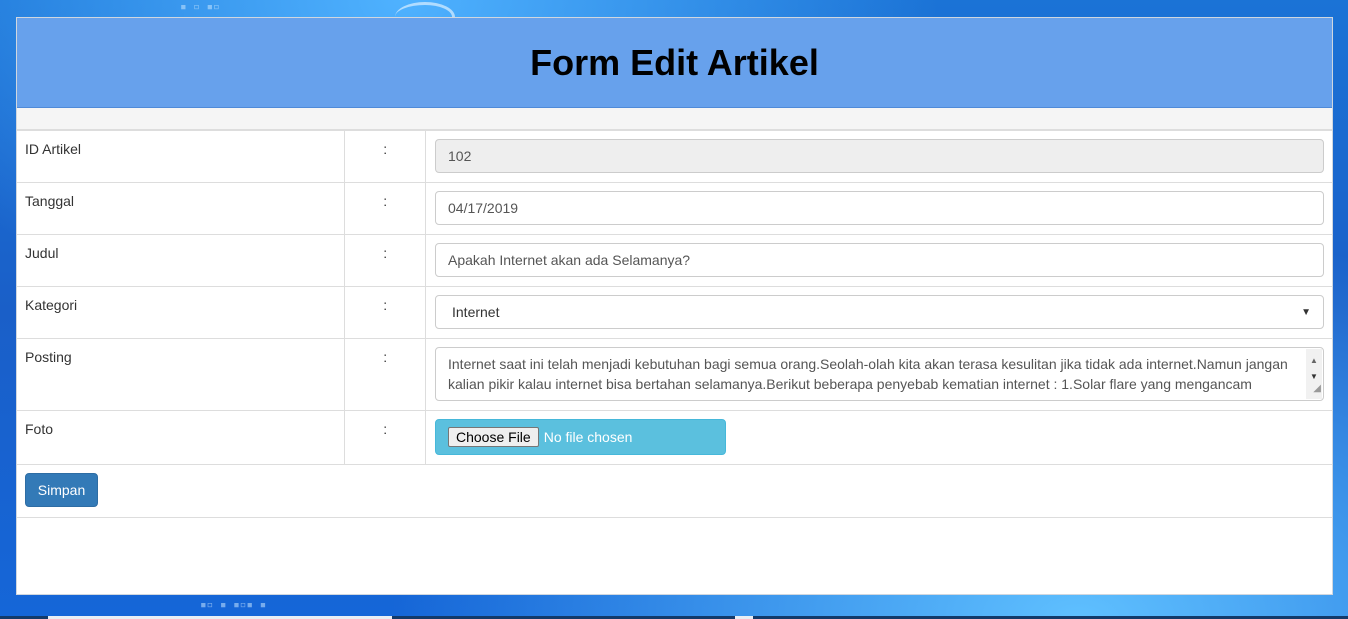 The height and width of the screenshot is (619, 1348). Describe the element at coordinates (476, 312) in the screenshot. I see `kategori-selected-value: Internet` at that location.